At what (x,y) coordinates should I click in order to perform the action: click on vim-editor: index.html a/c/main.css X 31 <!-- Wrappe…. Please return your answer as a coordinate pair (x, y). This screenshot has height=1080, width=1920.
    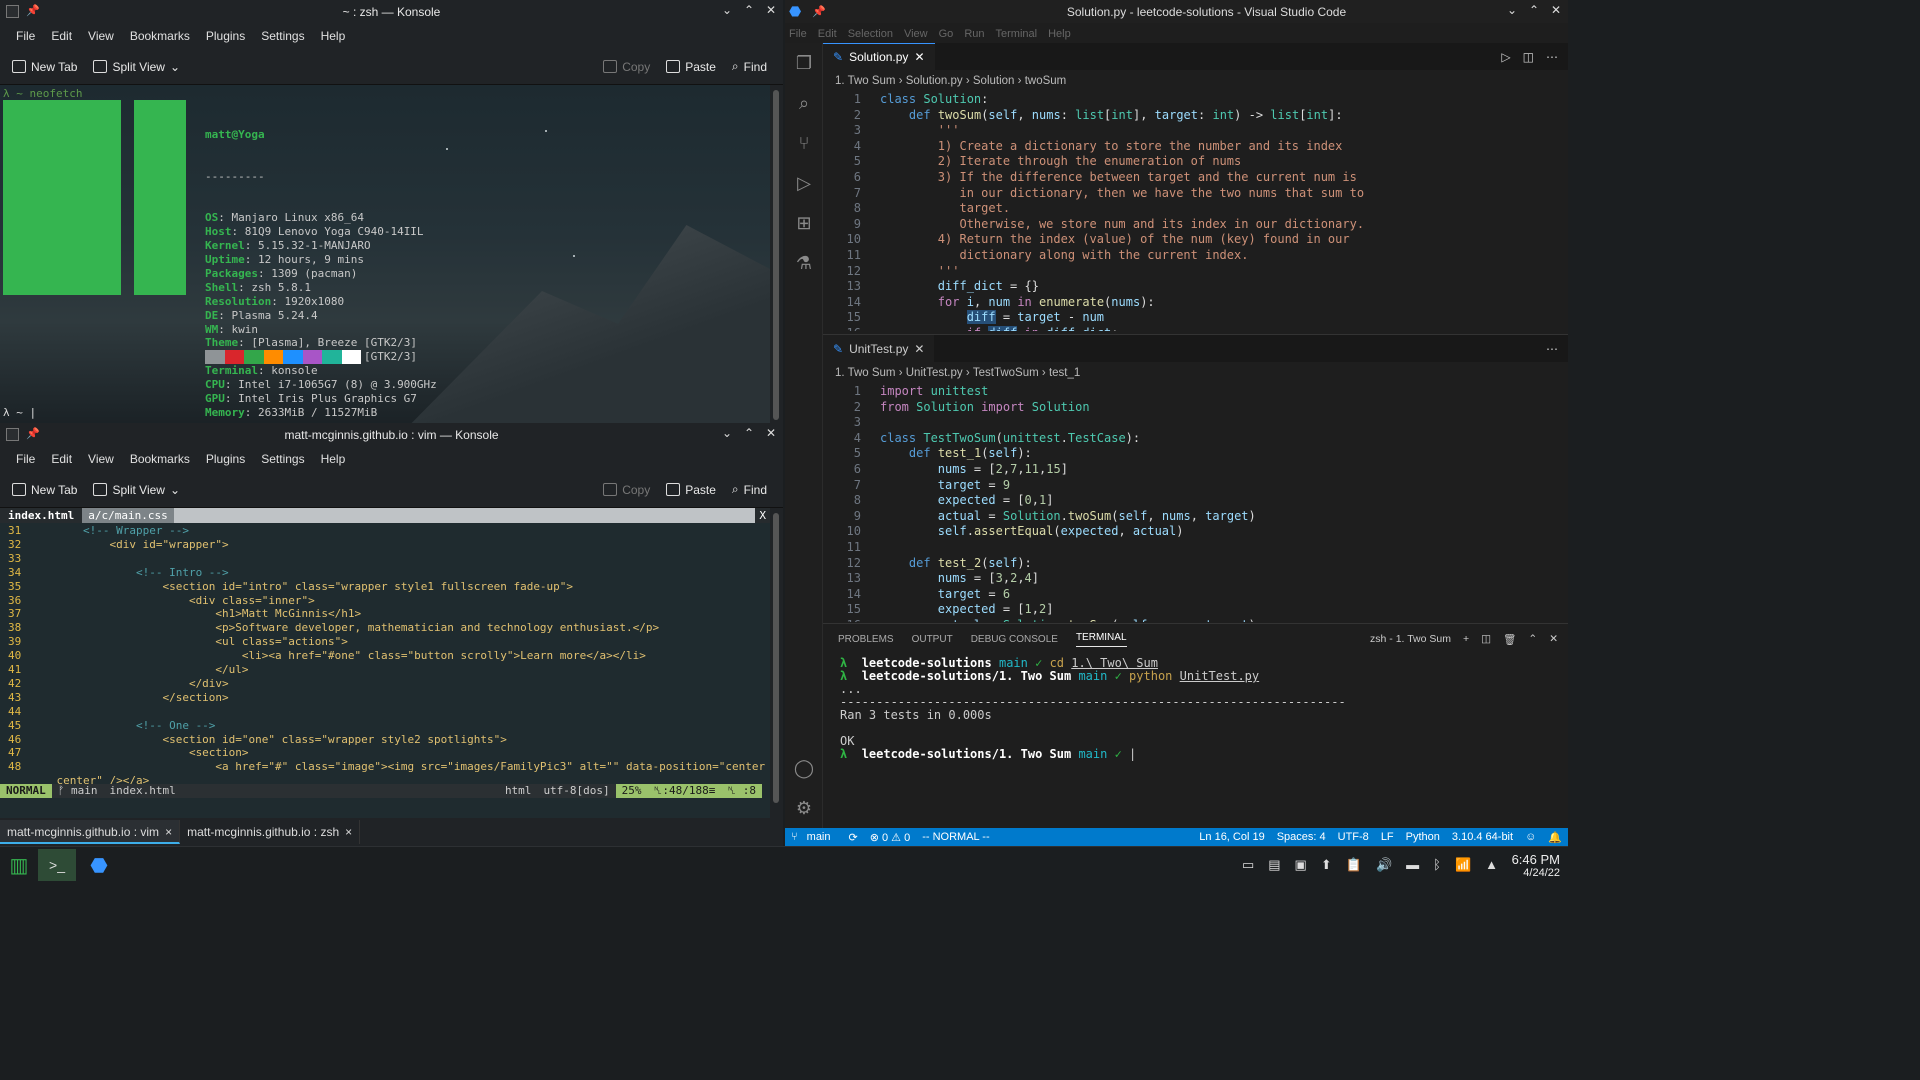
    Looking at the image, I should click on (385, 663).